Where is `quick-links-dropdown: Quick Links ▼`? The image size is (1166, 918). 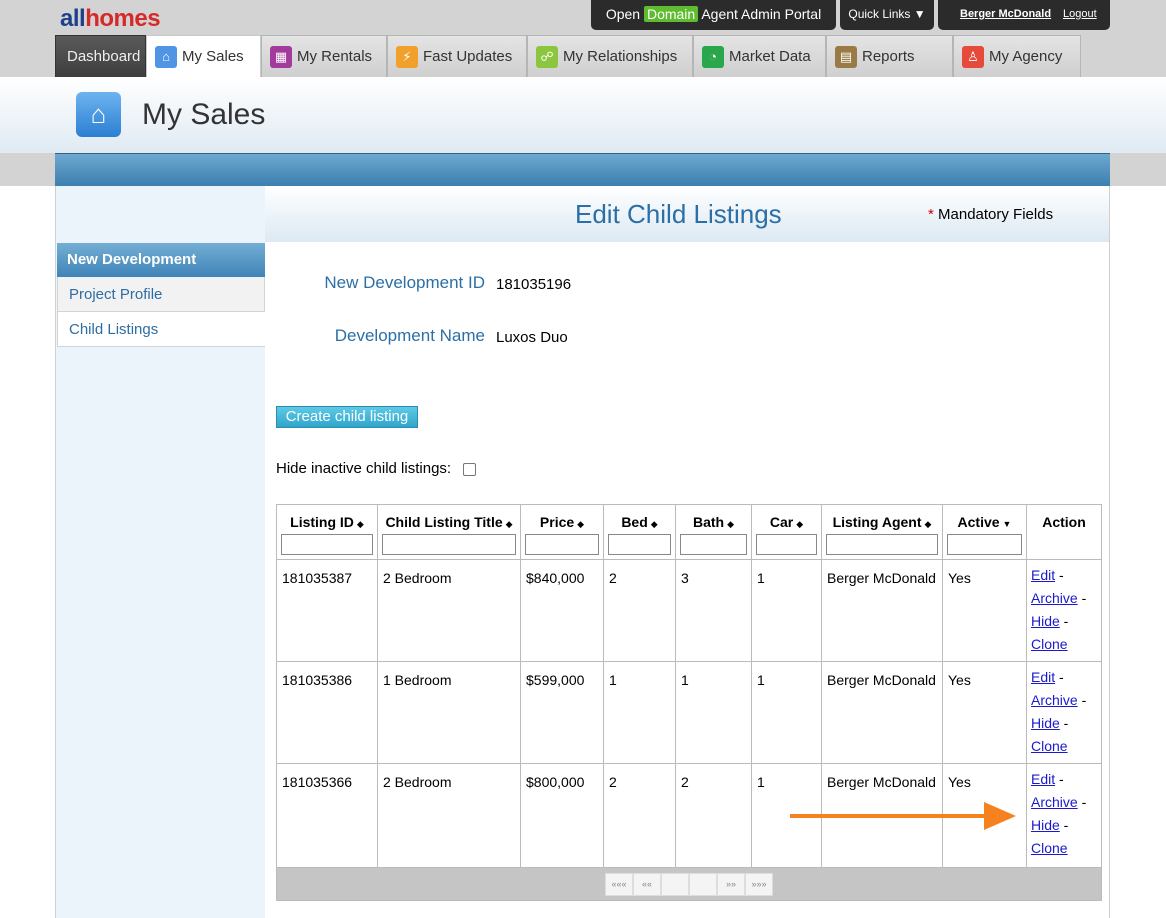
quick-links-dropdown: Quick Links ▼ is located at coordinates (887, 15).